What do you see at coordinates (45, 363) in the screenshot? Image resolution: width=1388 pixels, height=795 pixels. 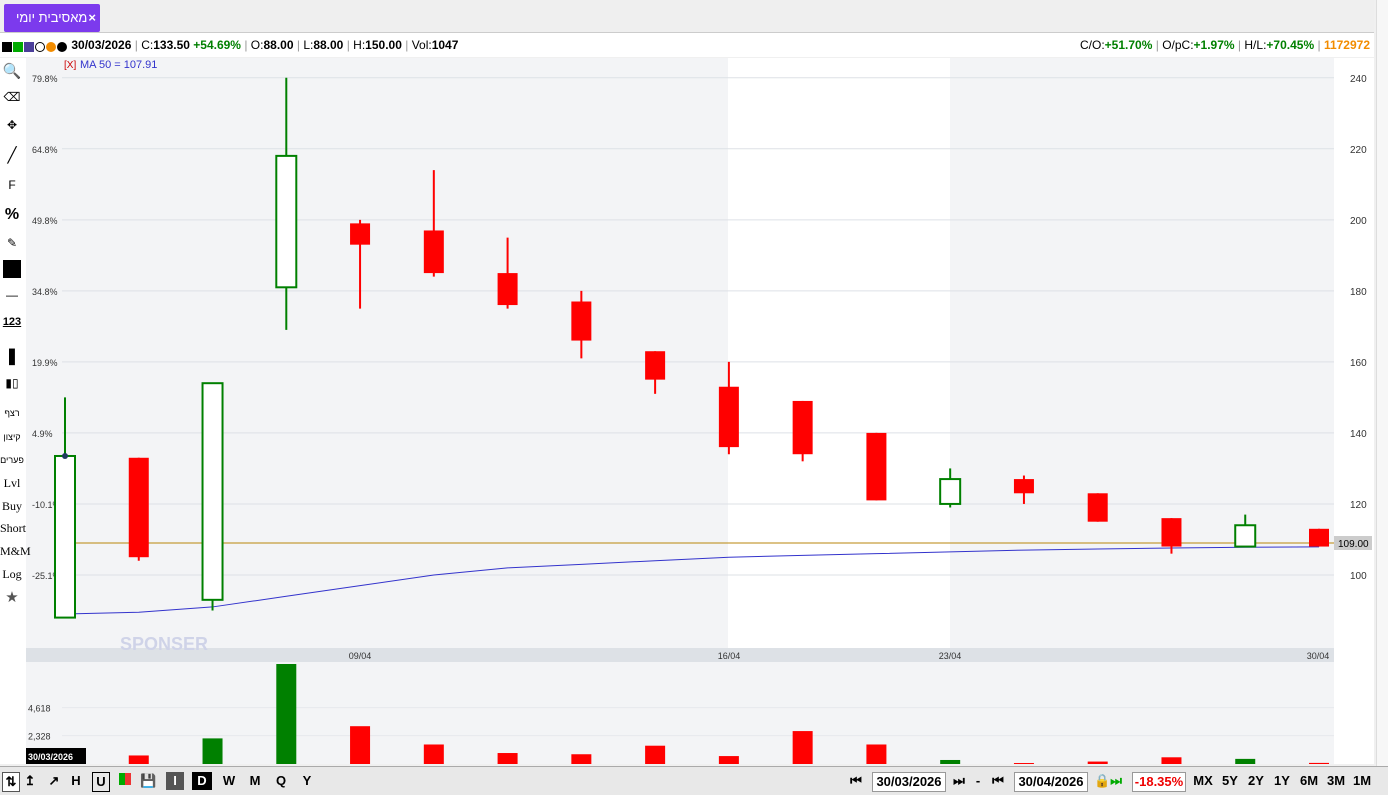 I see `y-left-tick: 19.9%` at bounding box center [45, 363].